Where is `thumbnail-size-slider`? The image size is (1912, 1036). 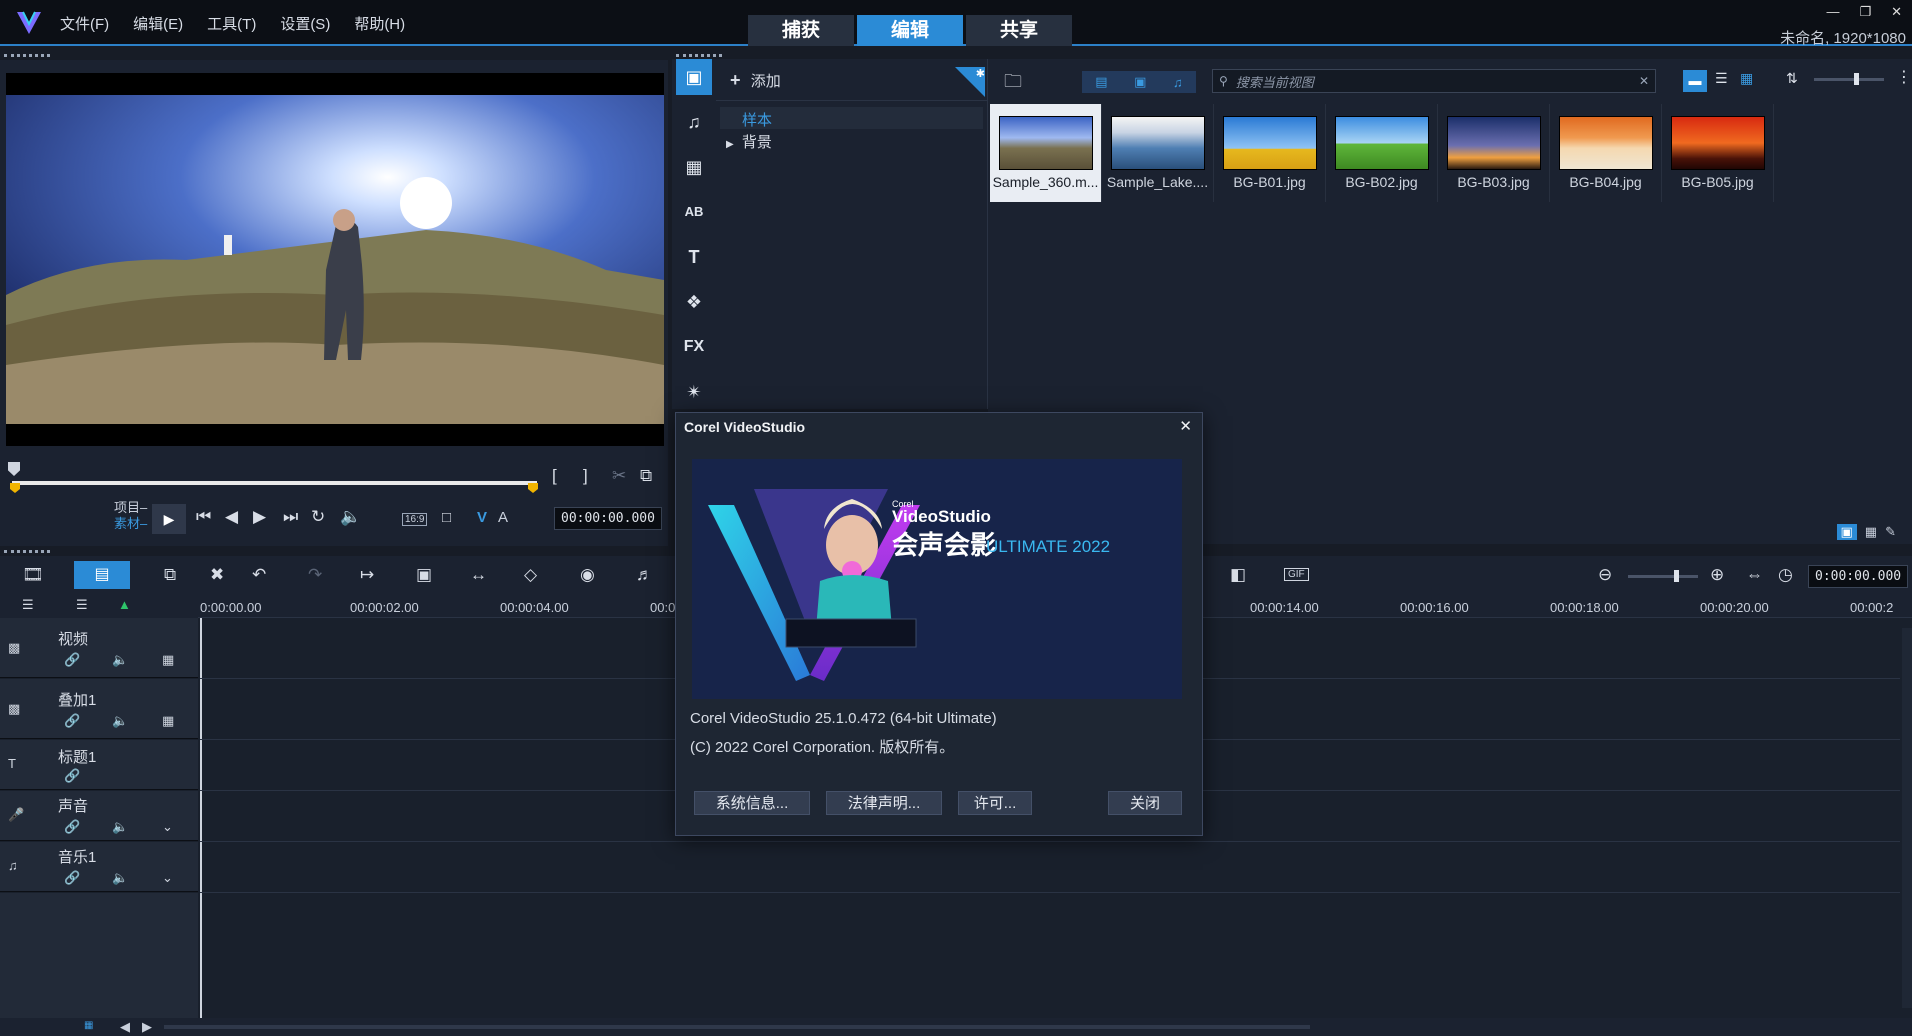
thumbnail-size-slider is located at coordinates (1849, 79).